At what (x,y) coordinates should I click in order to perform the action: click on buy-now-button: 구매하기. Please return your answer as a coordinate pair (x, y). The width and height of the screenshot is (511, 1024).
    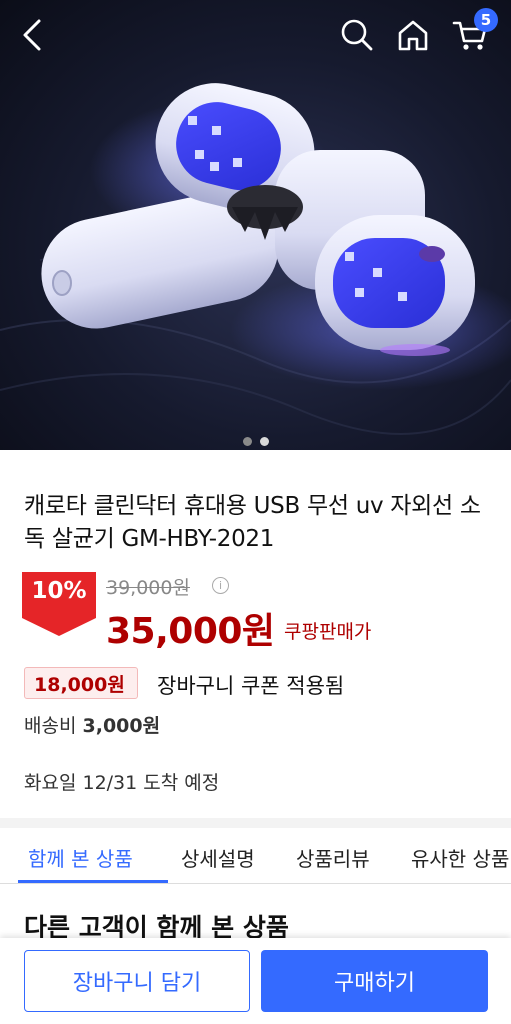
    Looking at the image, I should click on (374, 981).